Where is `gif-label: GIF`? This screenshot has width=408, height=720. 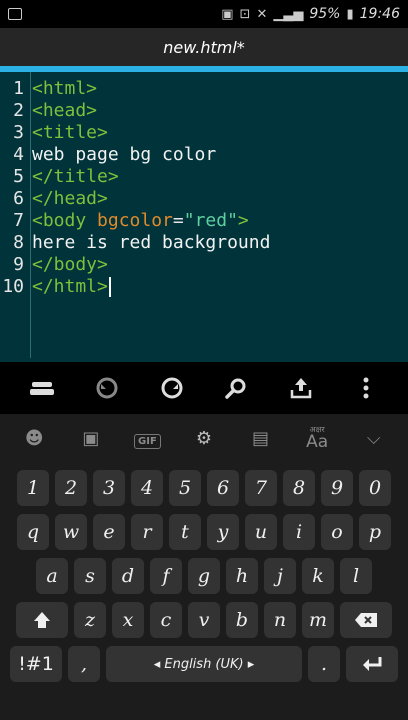
gif-label: GIF is located at coordinates (147, 441).